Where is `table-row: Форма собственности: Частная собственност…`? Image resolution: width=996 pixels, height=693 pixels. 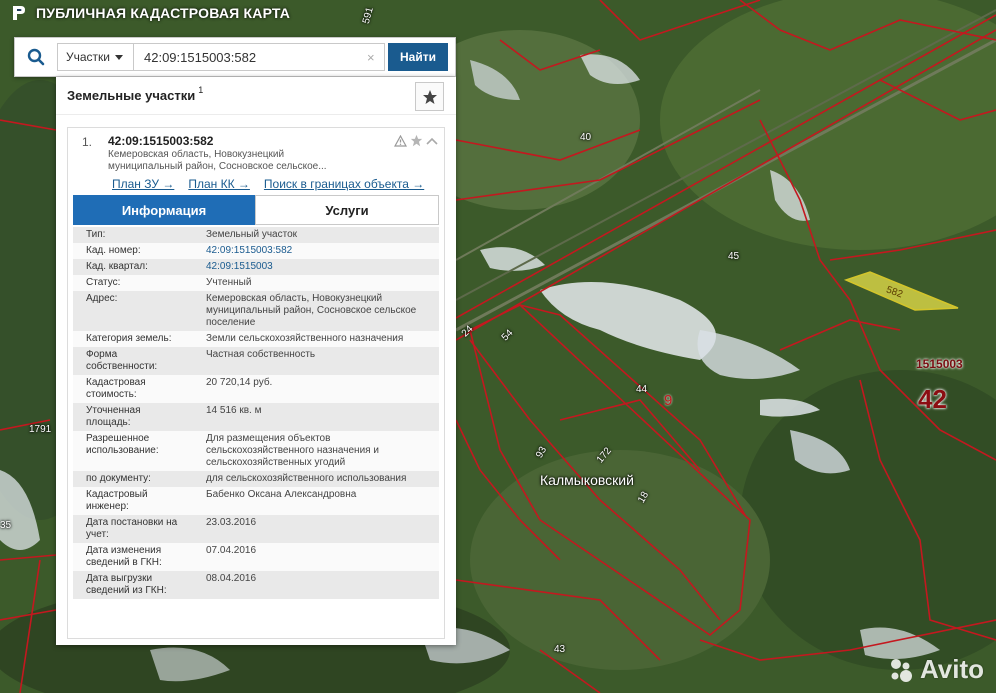 table-row: Форма собственности: Частная собственност… is located at coordinates (256, 361).